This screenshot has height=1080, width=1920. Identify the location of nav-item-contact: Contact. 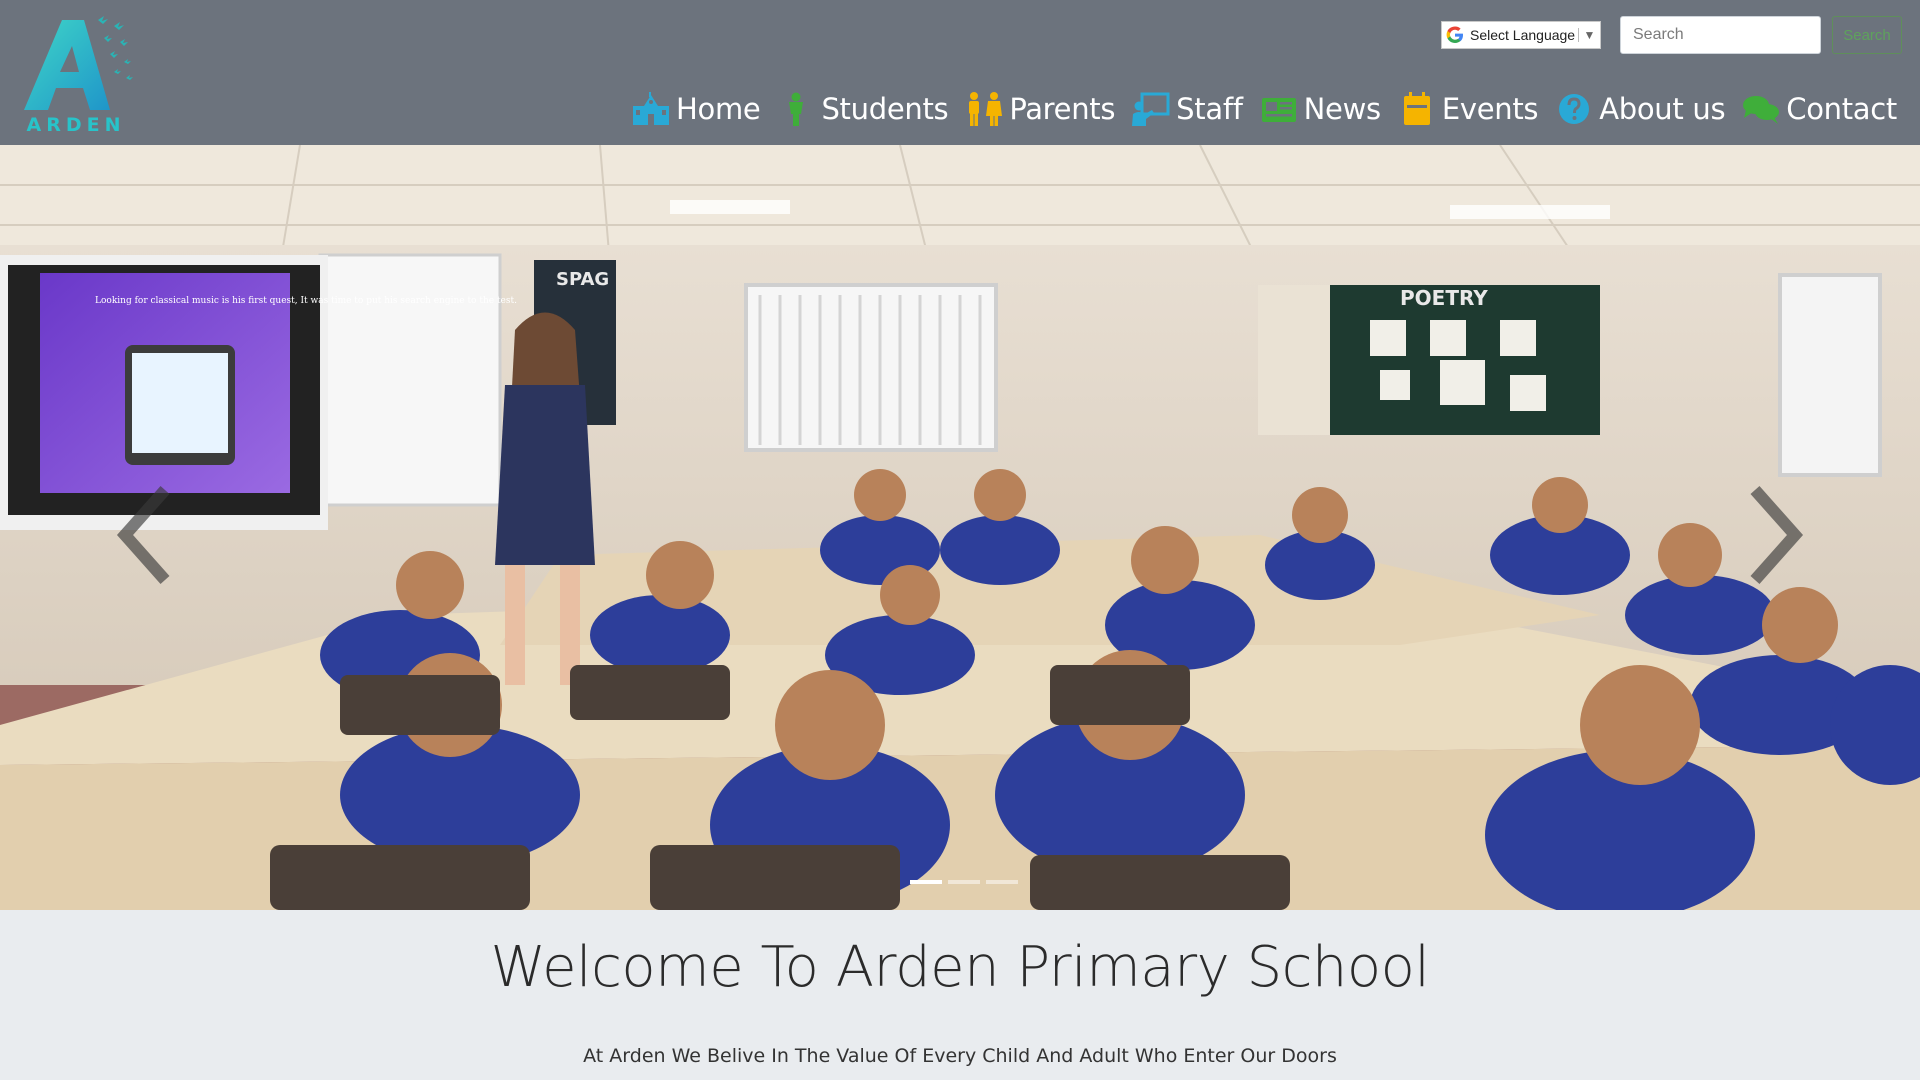
(1819, 109).